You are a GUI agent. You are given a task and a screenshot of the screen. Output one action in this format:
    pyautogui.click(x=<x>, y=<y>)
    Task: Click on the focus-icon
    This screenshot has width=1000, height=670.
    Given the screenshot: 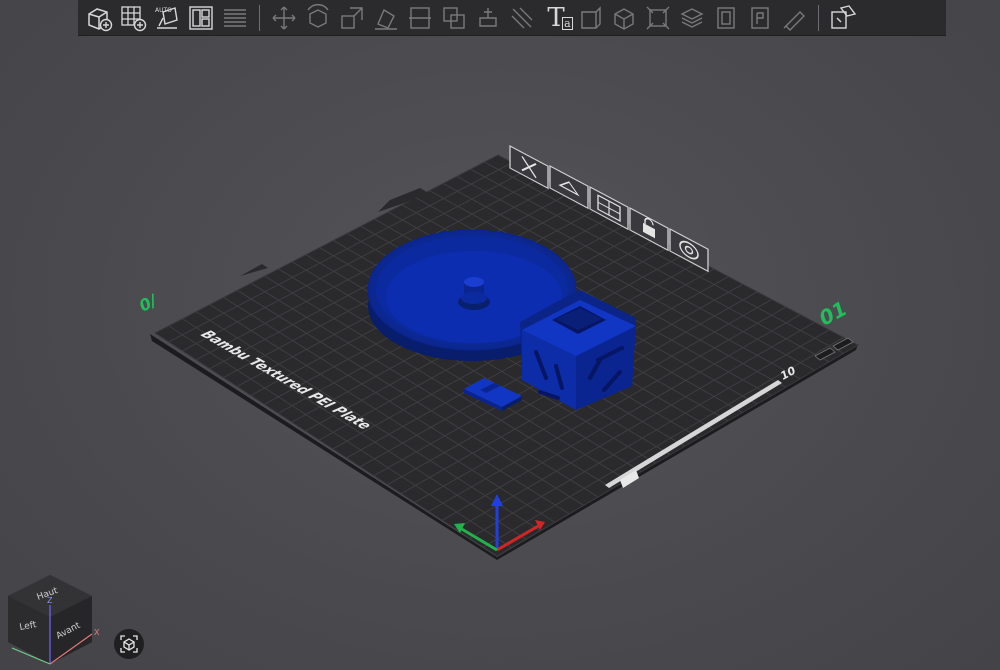 What is the action you would take?
    pyautogui.click(x=129, y=644)
    